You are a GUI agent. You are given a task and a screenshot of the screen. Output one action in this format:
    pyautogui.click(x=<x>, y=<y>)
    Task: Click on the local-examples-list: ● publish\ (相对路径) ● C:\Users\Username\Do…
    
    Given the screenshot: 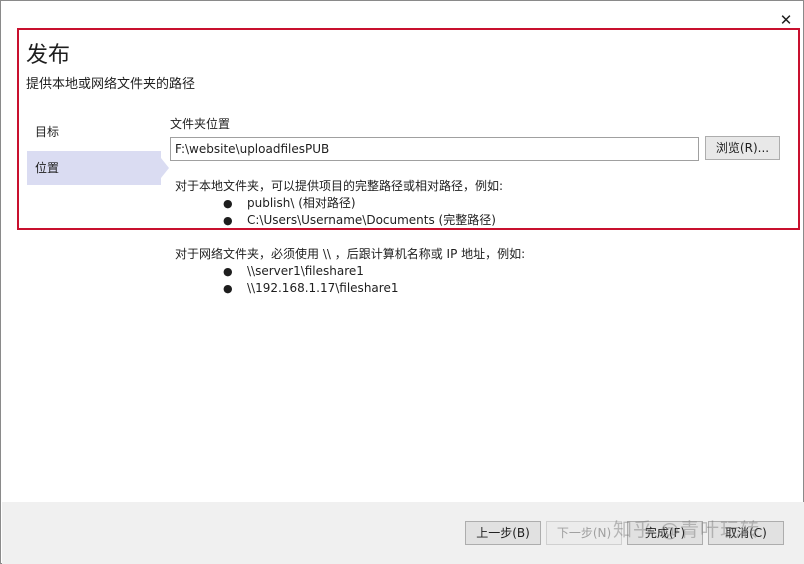 What is the action you would take?
    pyautogui.click(x=339, y=212)
    